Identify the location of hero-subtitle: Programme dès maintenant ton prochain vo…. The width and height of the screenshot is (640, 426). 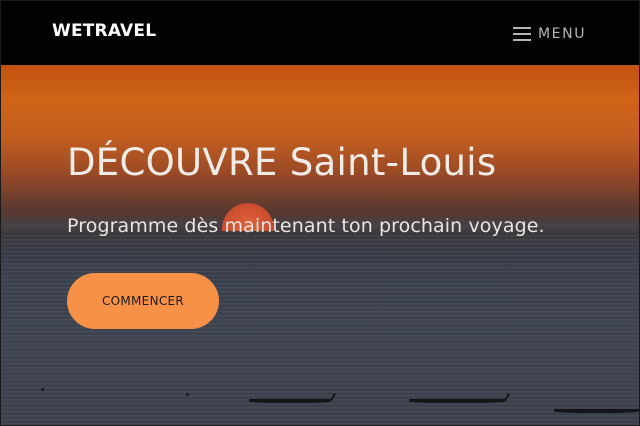
(306, 226).